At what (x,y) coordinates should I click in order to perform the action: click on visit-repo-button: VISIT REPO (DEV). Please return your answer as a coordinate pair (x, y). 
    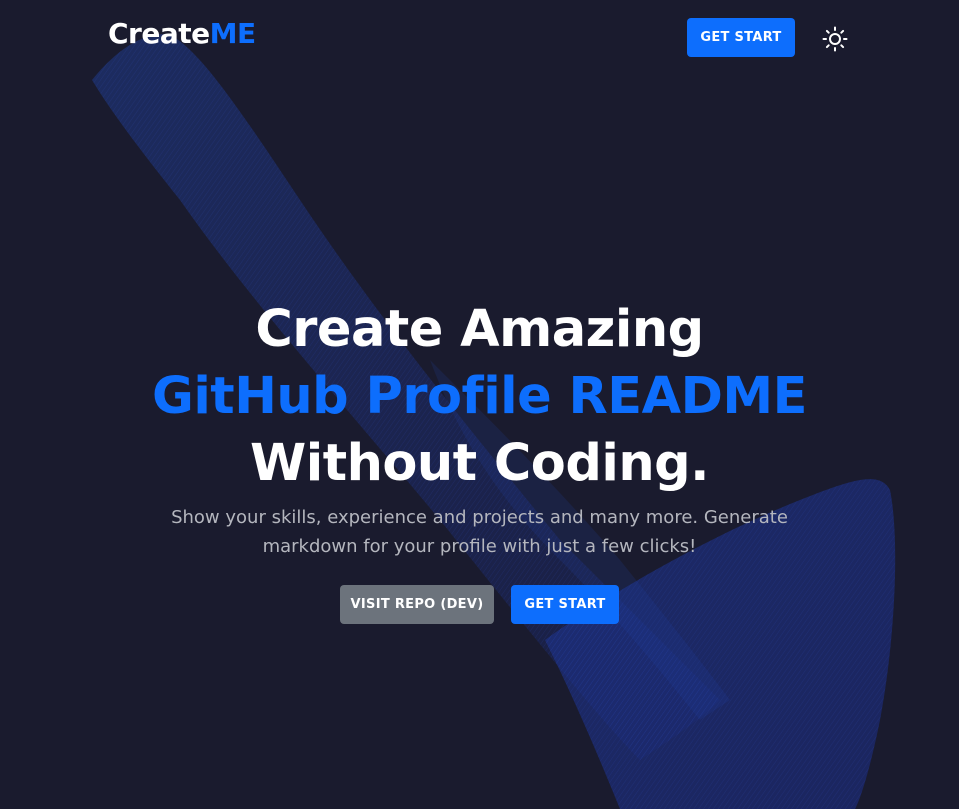
    Looking at the image, I should click on (417, 604).